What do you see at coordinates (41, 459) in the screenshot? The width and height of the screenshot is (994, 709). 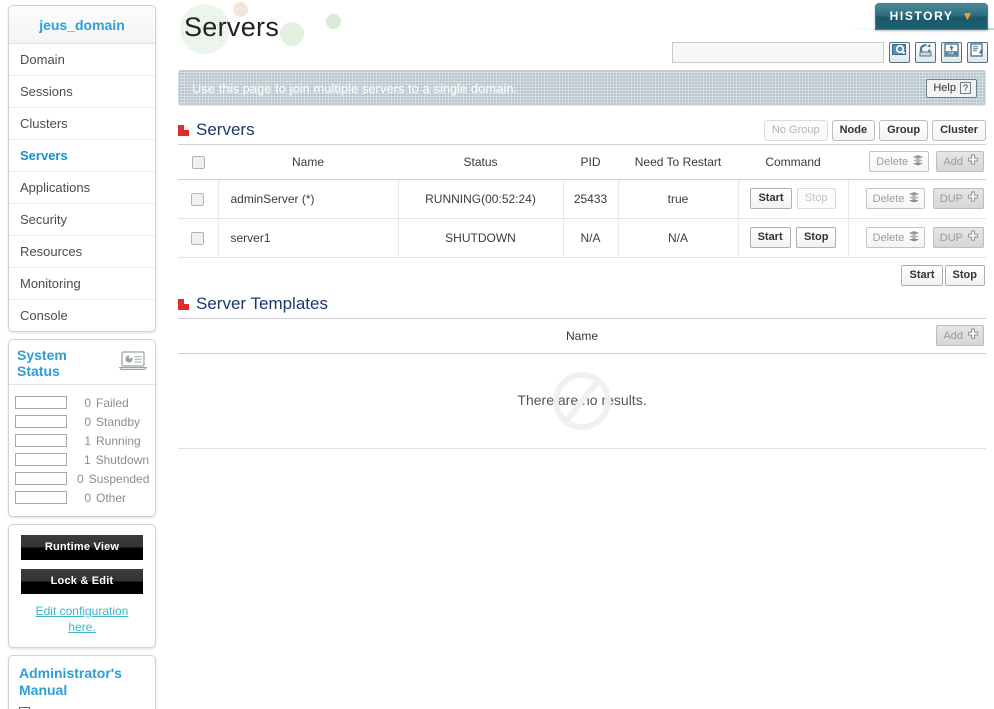 I see `status-bar-shutdown` at bounding box center [41, 459].